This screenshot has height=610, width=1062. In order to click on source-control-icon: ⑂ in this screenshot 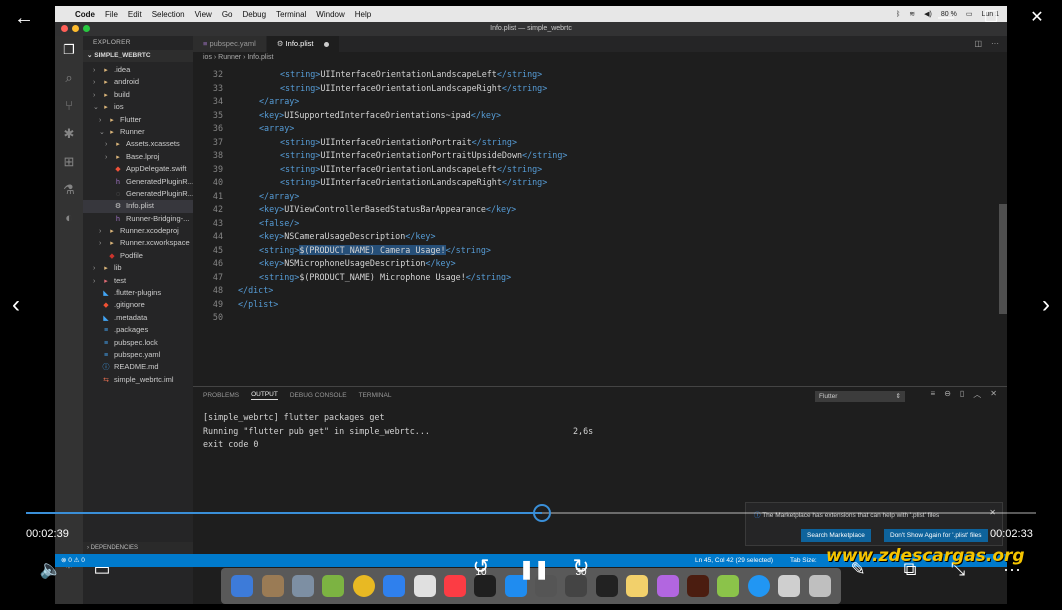, I will do `click(69, 106)`.